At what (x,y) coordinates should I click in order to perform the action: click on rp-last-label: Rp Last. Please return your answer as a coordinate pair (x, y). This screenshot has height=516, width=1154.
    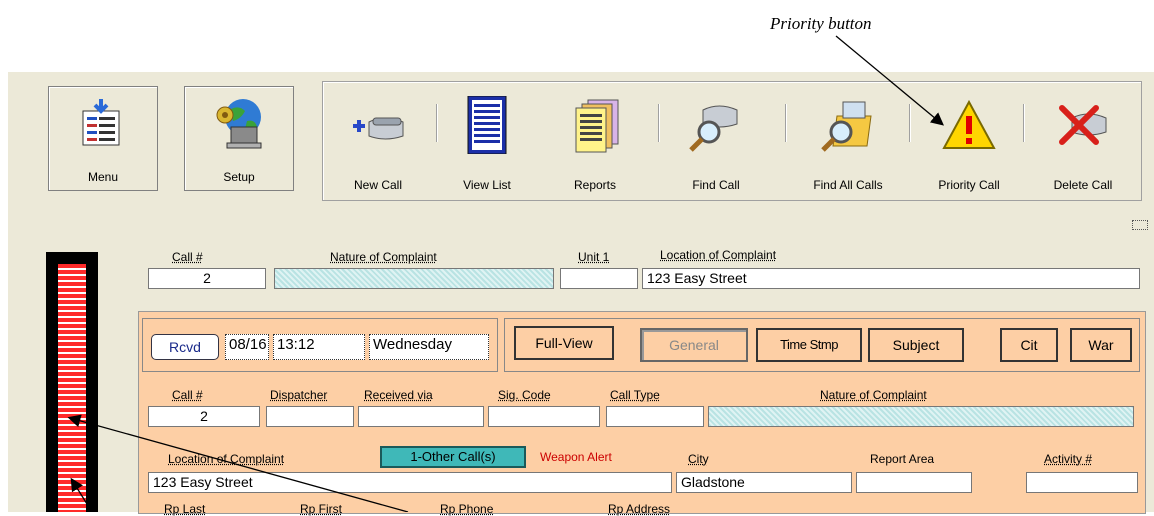
    Looking at the image, I should click on (185, 509).